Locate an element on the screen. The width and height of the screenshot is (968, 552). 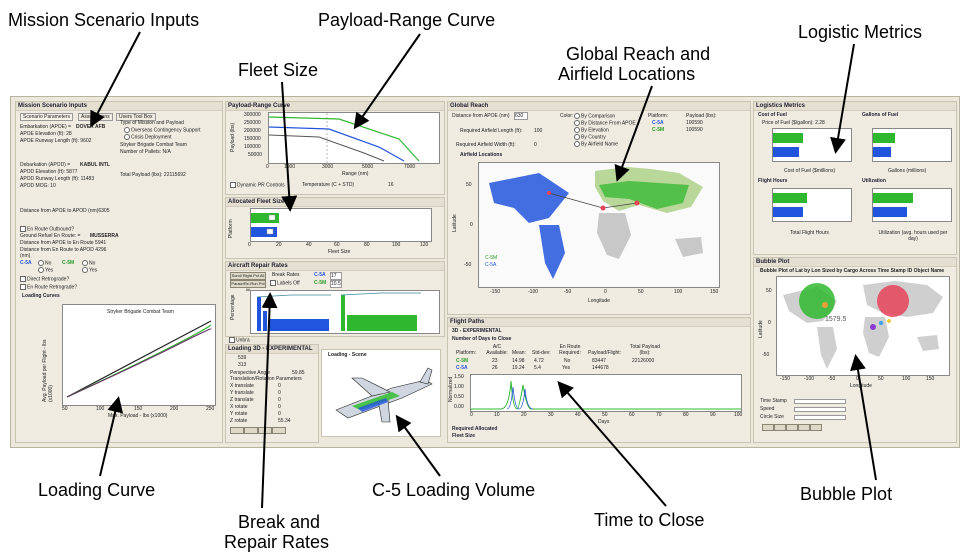
embark-select: DOVER AFB is located at coordinates (90, 127).